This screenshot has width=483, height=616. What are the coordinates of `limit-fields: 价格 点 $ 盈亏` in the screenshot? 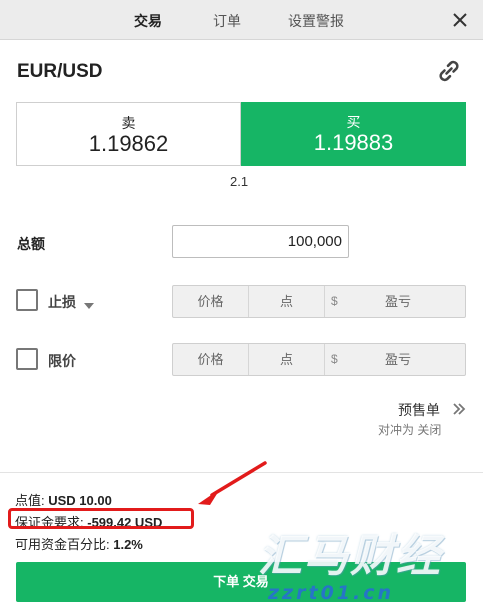 It's located at (319, 359).